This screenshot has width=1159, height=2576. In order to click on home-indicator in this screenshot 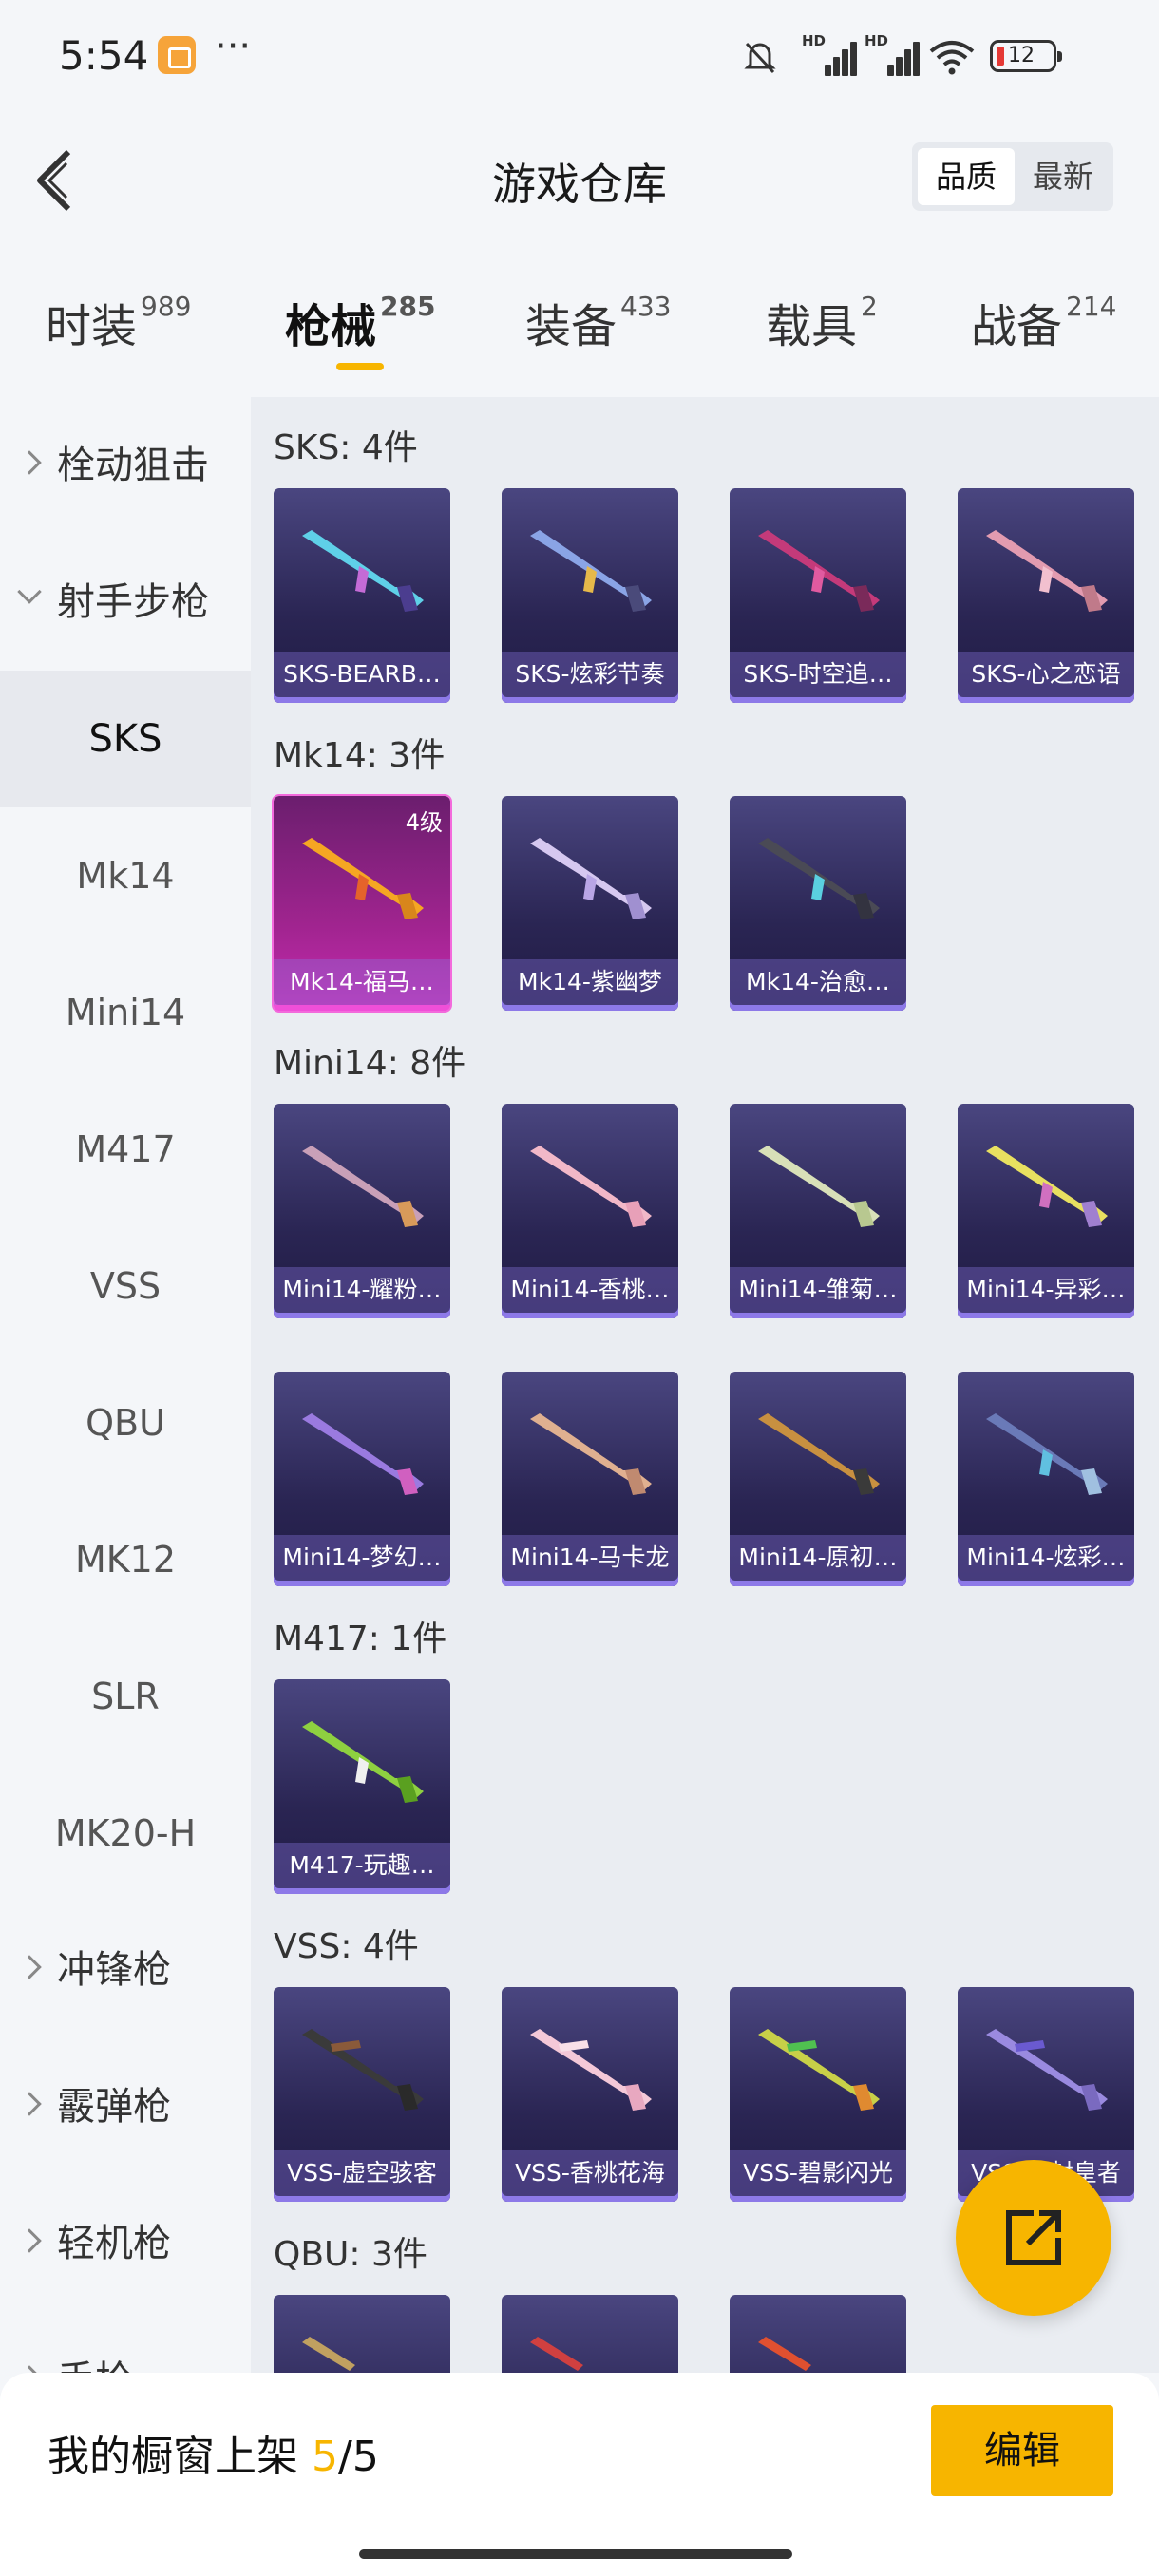, I will do `click(575, 2554)`.